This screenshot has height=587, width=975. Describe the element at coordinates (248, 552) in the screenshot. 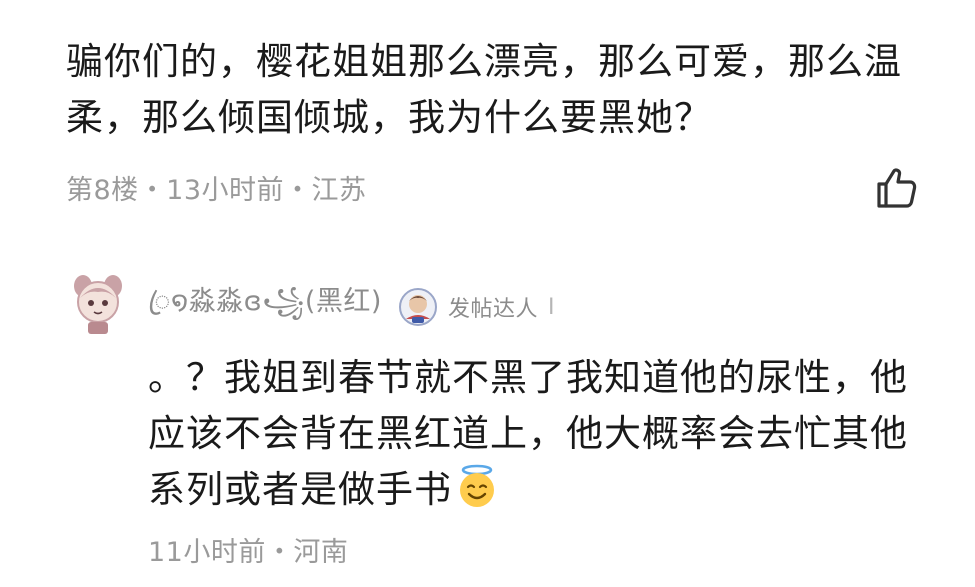

I see `reply-meta: 11小时前・河南` at that location.